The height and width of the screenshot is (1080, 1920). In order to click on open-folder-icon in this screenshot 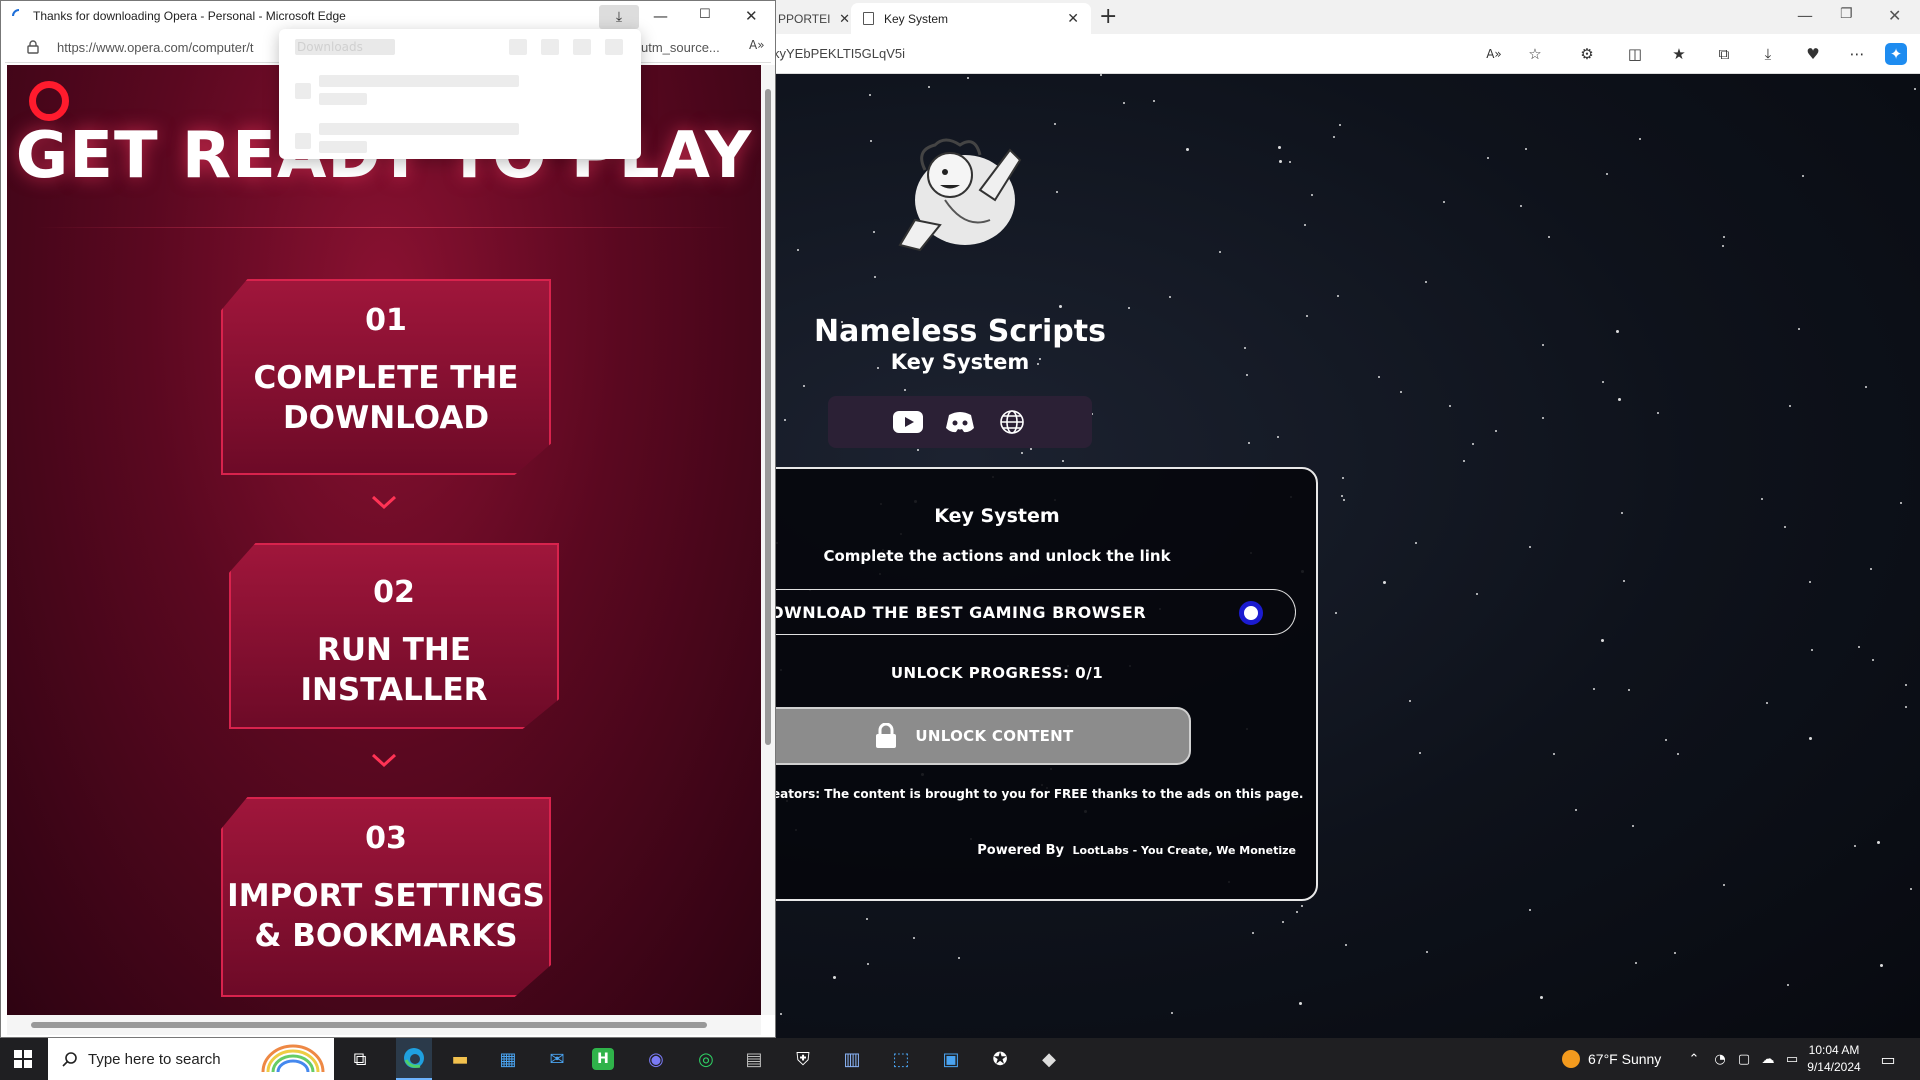, I will do `click(518, 47)`.